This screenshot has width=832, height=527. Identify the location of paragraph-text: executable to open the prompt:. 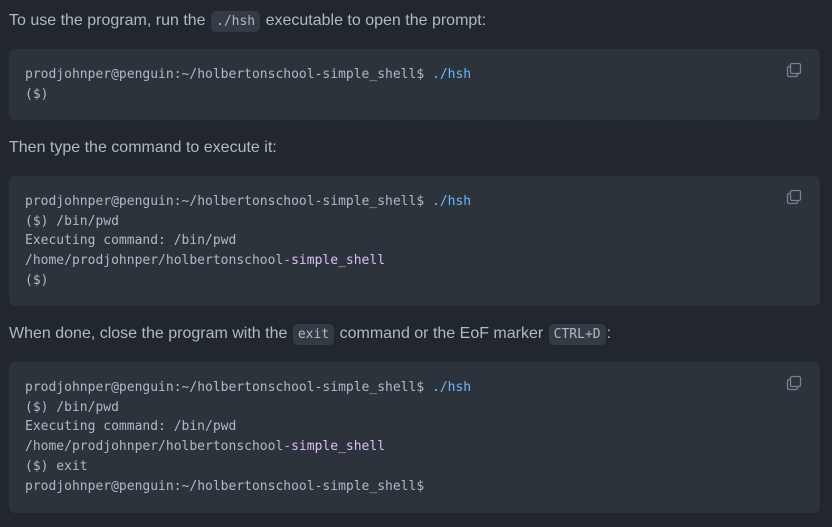
(374, 20).